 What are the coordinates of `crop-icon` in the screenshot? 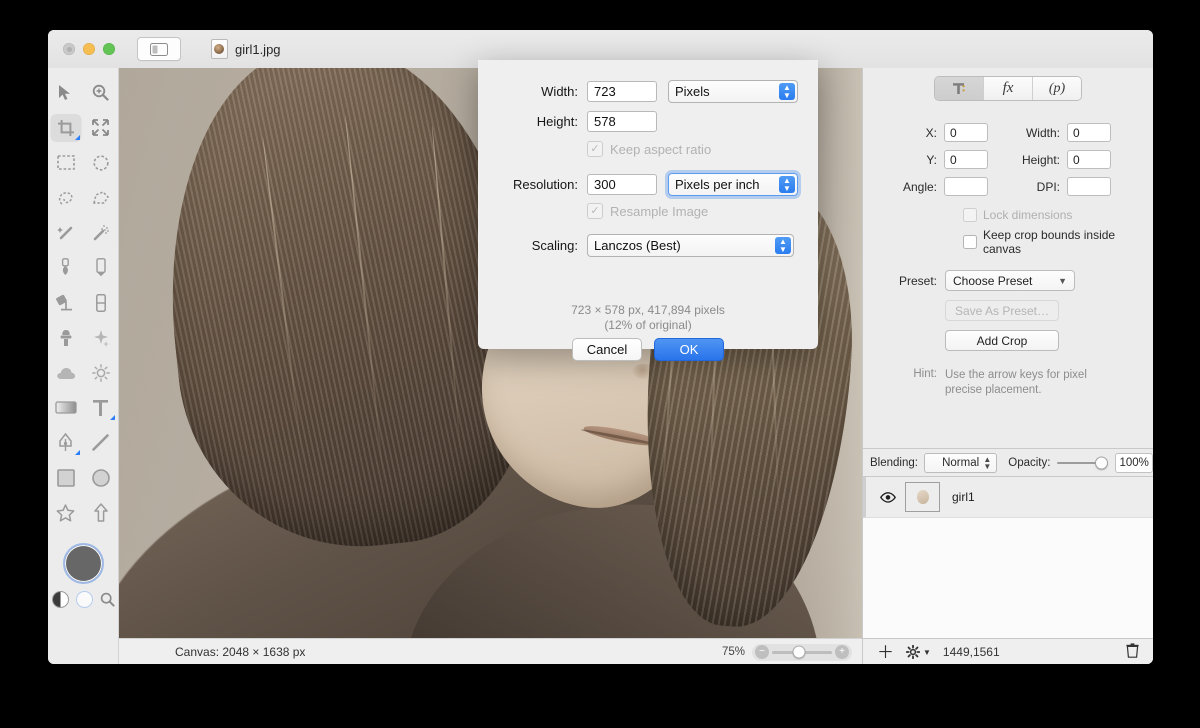 It's located at (65, 127).